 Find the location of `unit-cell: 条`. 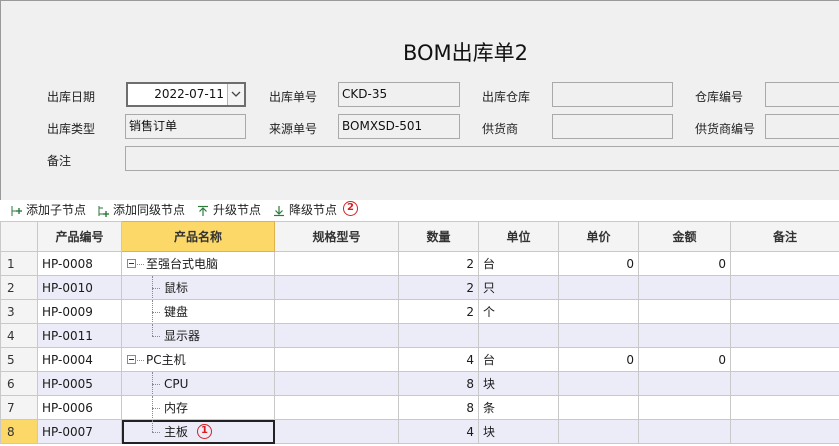

unit-cell: 条 is located at coordinates (518, 407).